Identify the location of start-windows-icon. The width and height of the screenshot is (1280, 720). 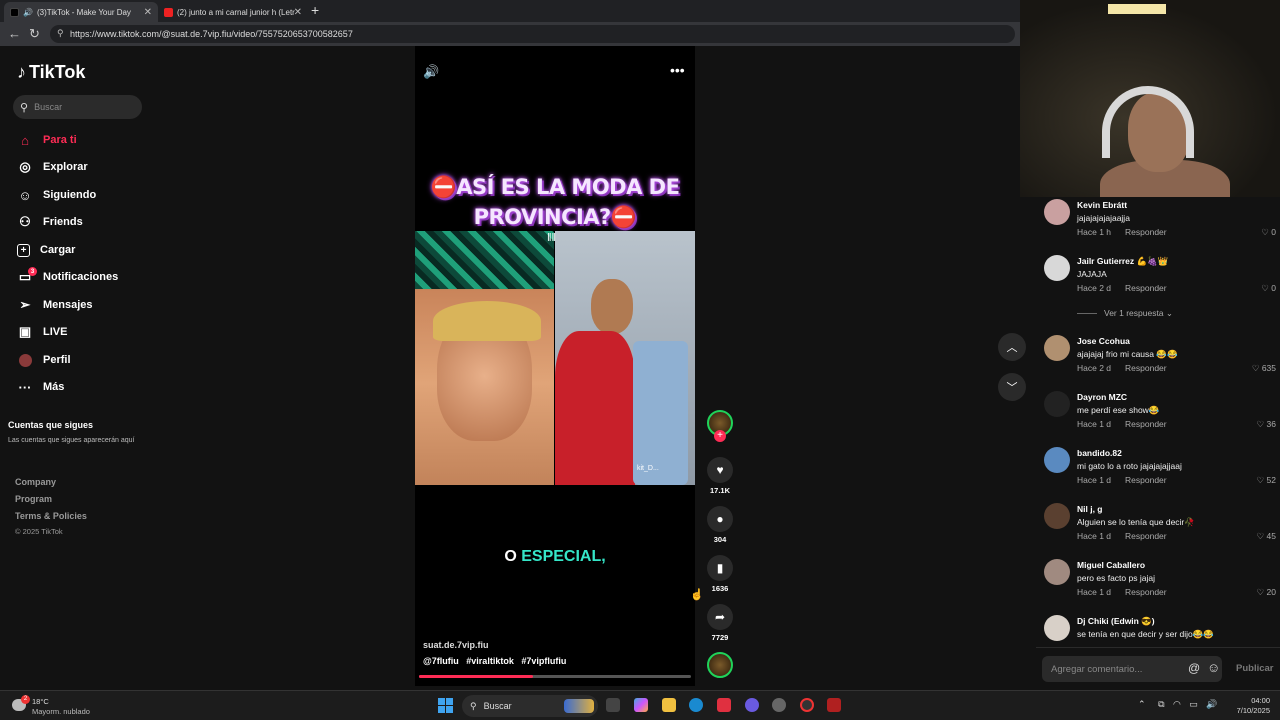
(445, 705).